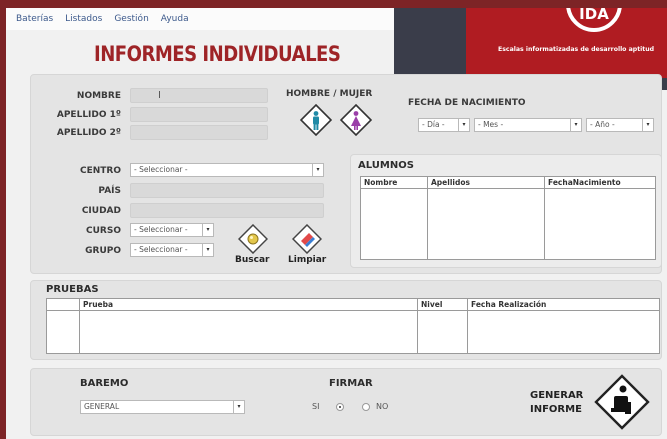 This screenshot has width=667, height=439. Describe the element at coordinates (161, 249) in the screenshot. I see `grupo-value: - Seleccionar -` at that location.